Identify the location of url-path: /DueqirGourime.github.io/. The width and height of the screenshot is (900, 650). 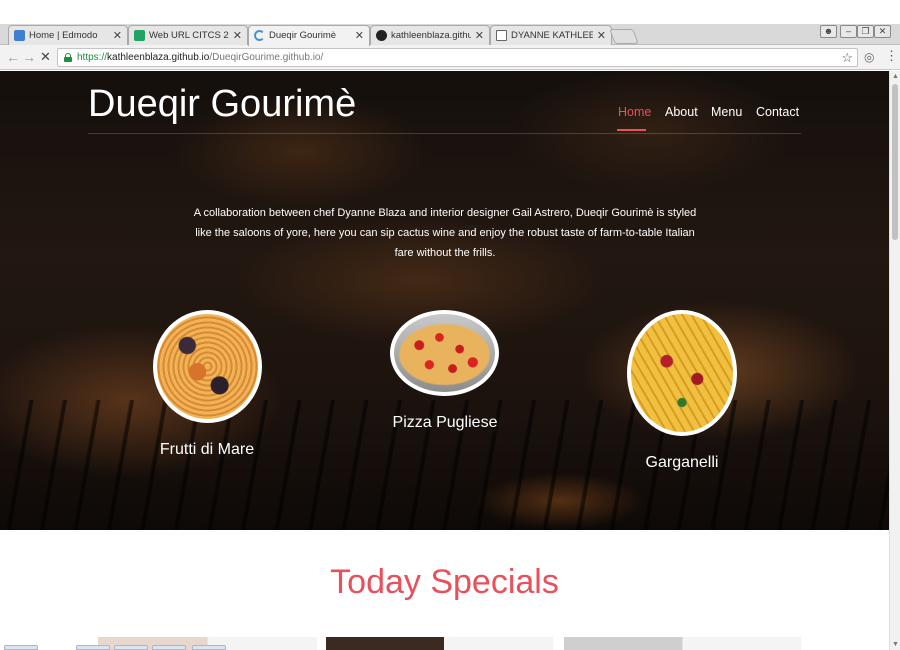
(266, 57).